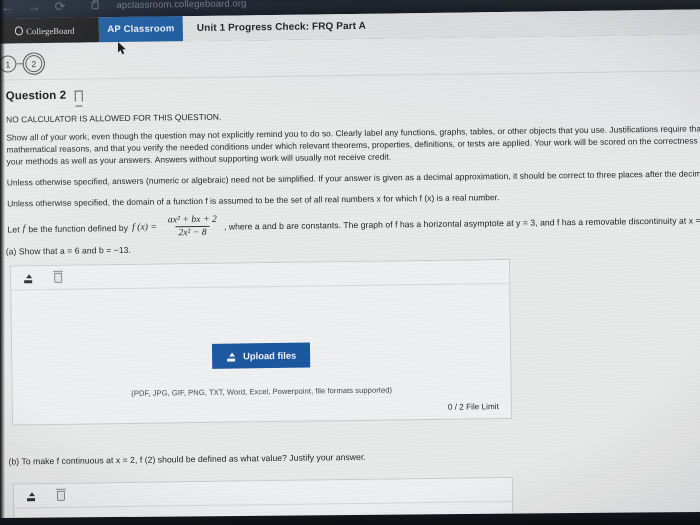 This screenshot has height=525, width=700. Describe the element at coordinates (181, 5) in the screenshot. I see `address-bar-url: apclassroom.collegeboard.org` at that location.